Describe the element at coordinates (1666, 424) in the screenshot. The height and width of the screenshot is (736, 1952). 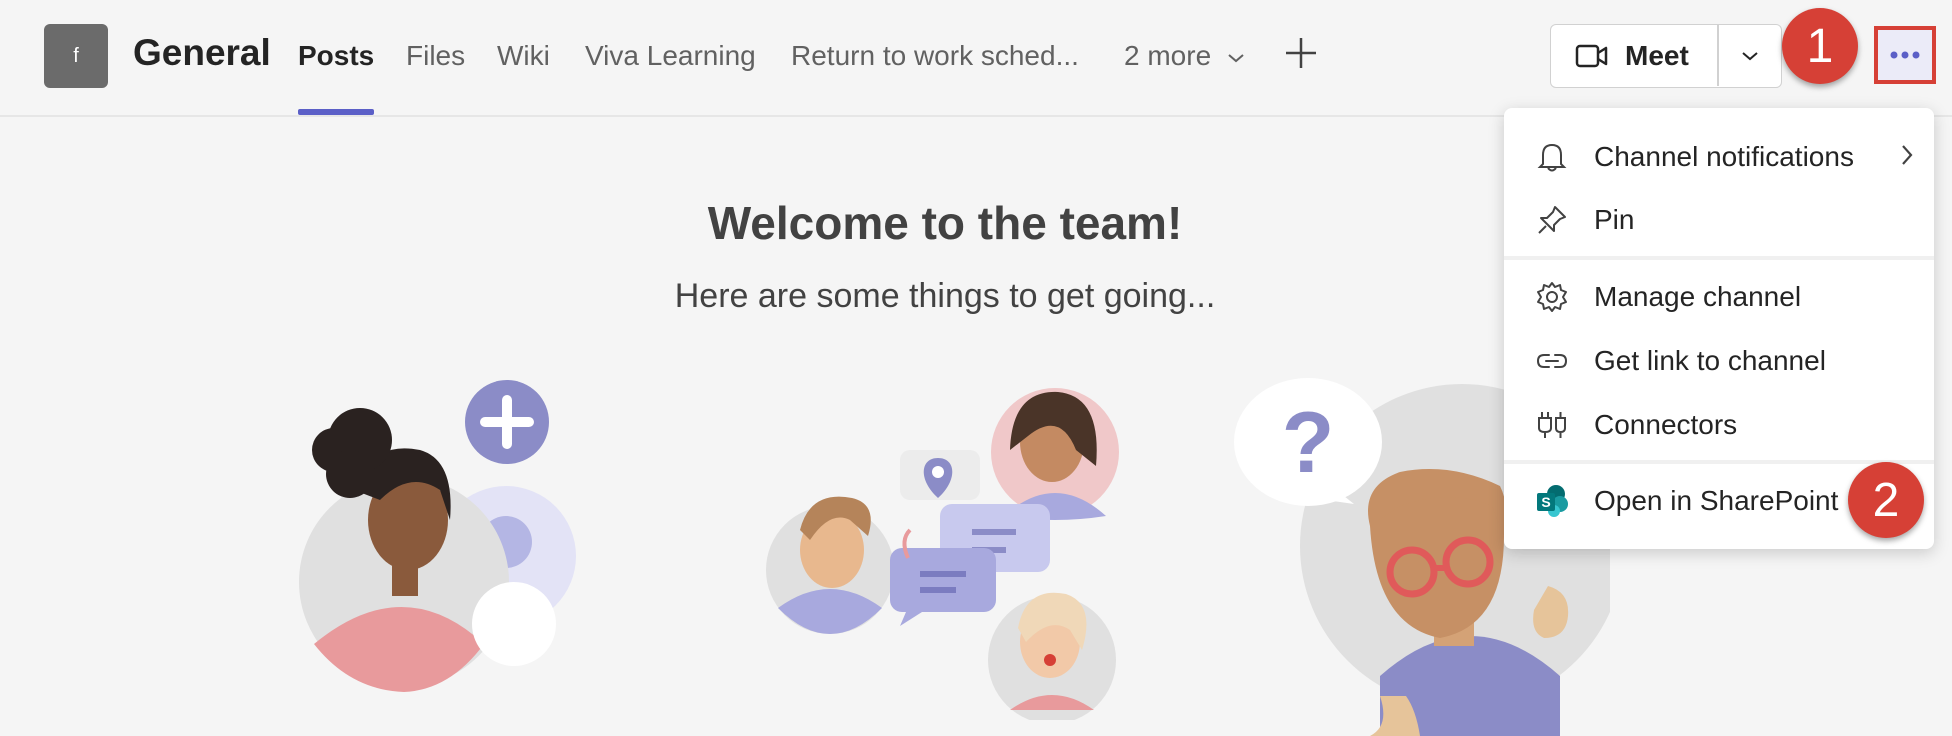
I see `menu-item-label: Connectors` at that location.